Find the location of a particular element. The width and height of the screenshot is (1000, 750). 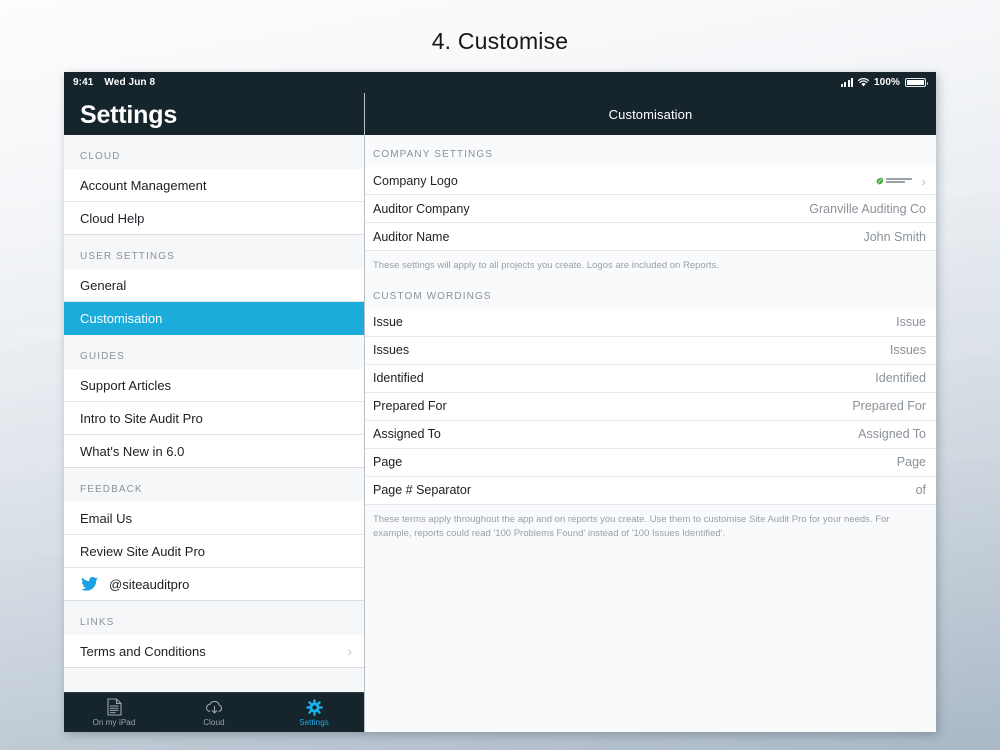

settings-row-page: Page Page is located at coordinates (650, 462).